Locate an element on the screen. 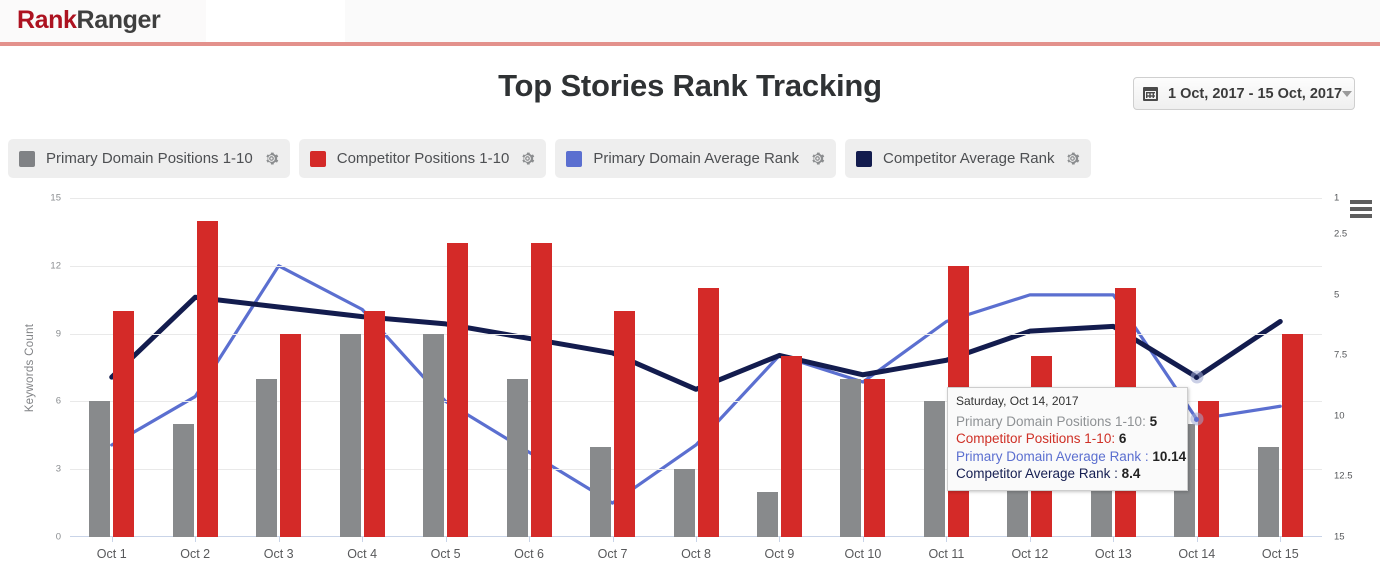  legend-item-label: Primary Domain Average Rank is located at coordinates (696, 158).